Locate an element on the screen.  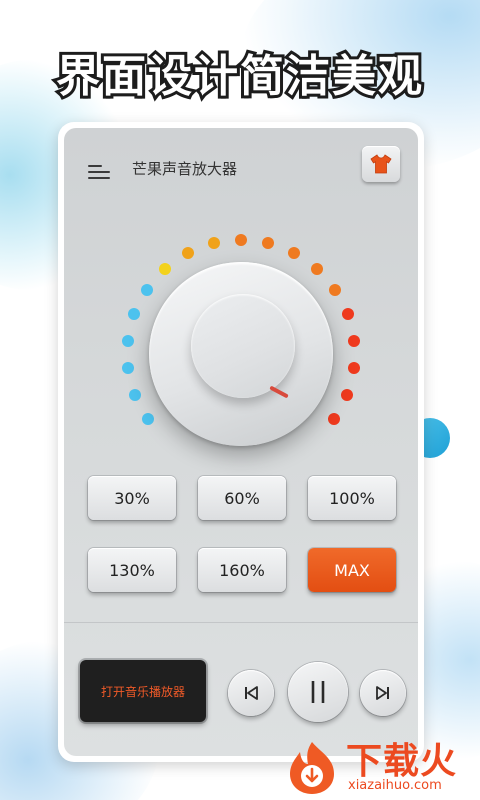
preset-button-130: 130% is located at coordinates (132, 570).